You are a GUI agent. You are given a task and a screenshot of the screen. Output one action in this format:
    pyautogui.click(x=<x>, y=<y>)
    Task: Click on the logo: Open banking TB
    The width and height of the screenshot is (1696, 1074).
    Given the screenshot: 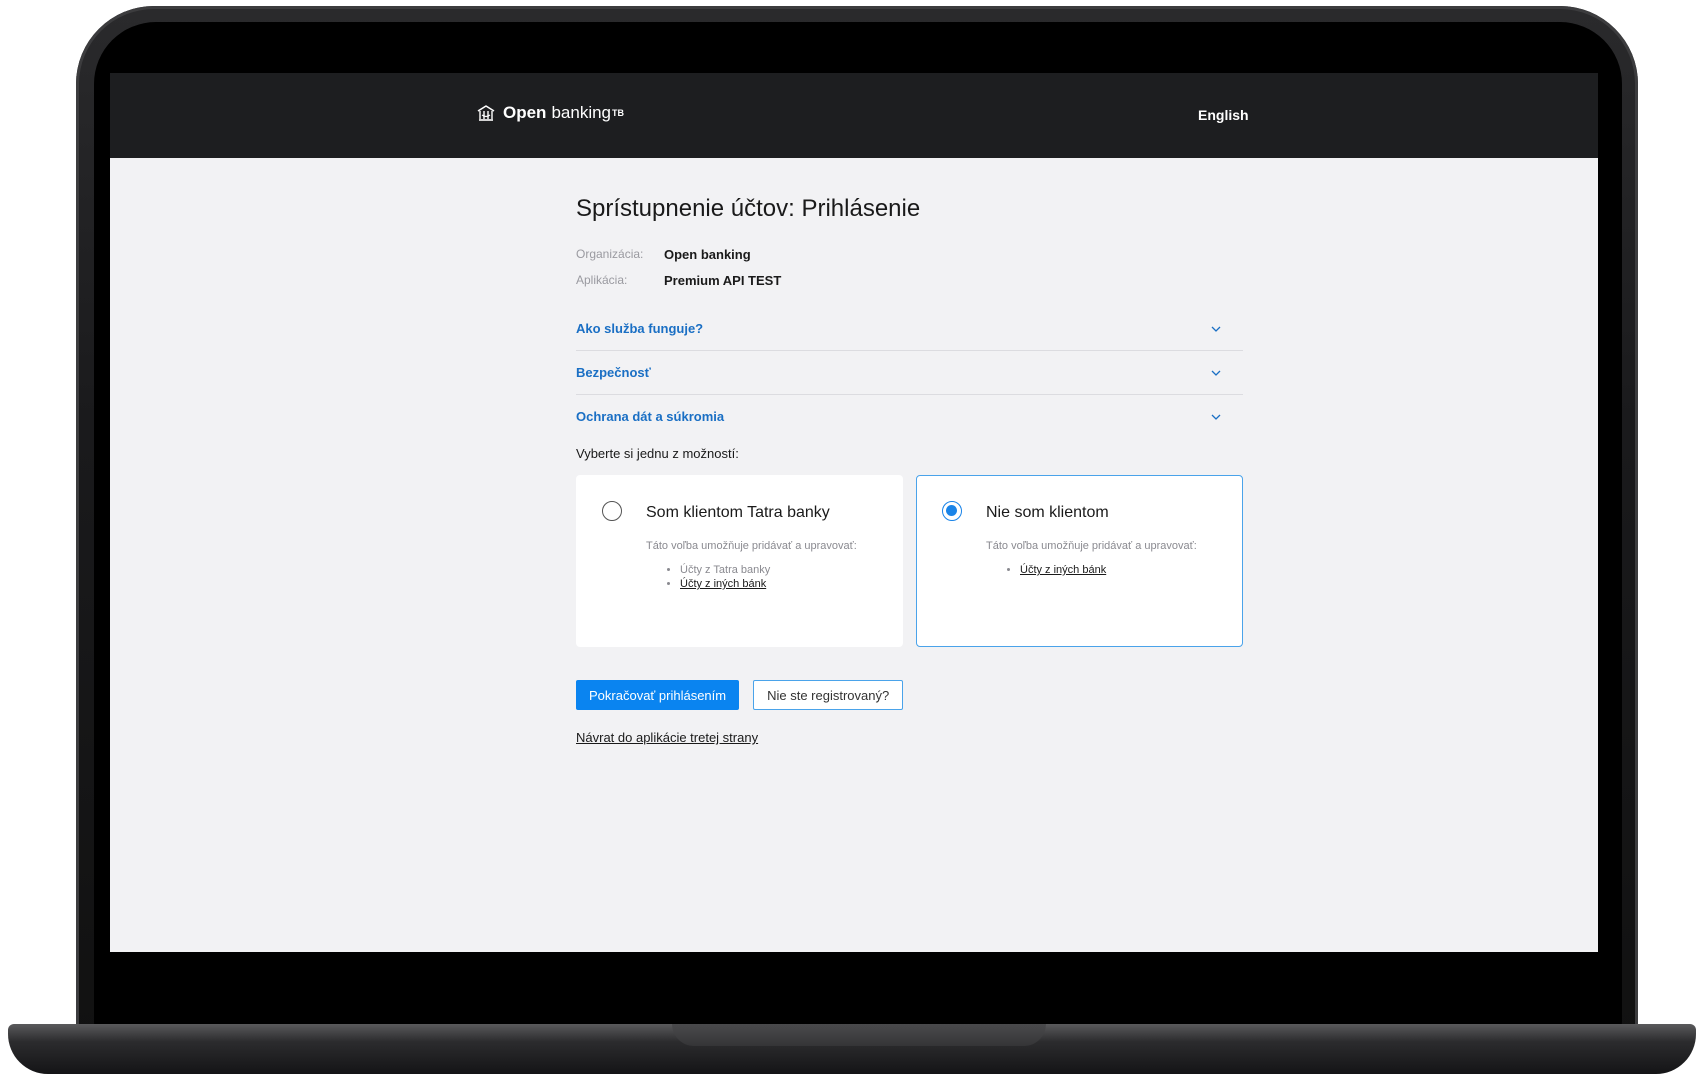 What is the action you would take?
    pyautogui.click(x=550, y=113)
    